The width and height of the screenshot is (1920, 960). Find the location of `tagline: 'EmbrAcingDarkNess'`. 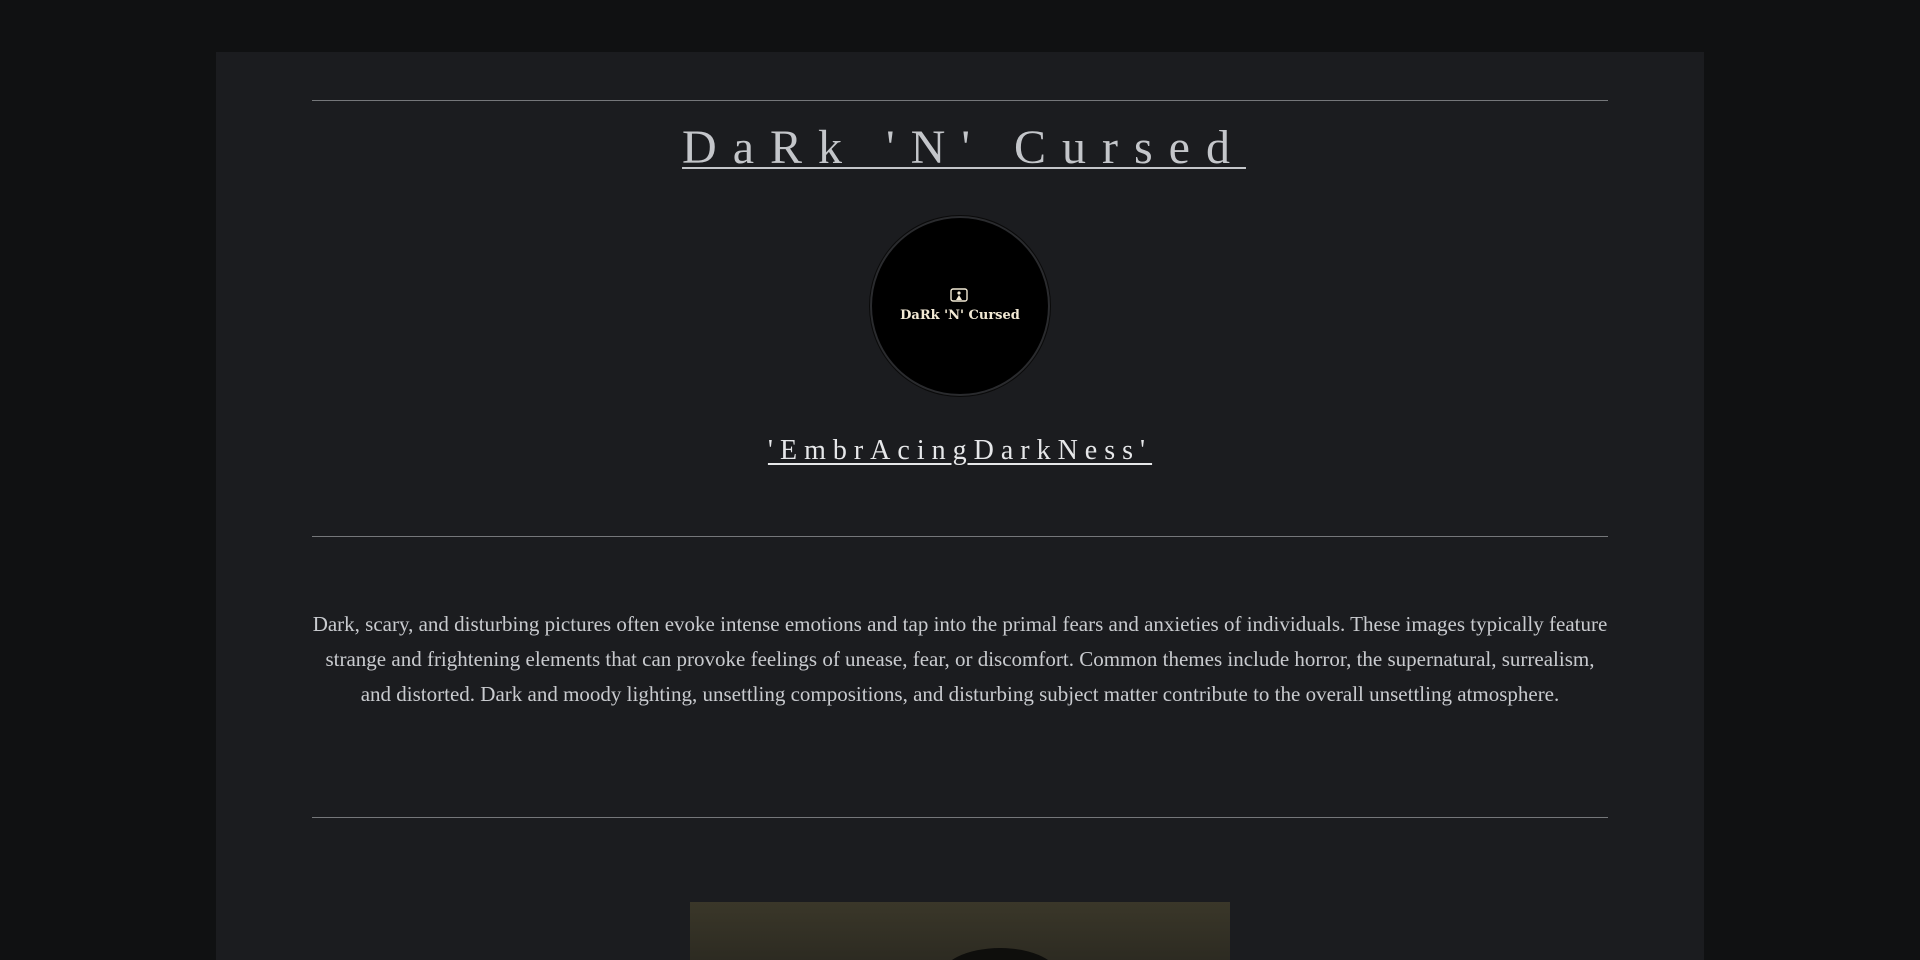

tagline: 'EmbrAcingDarkNess' is located at coordinates (960, 451).